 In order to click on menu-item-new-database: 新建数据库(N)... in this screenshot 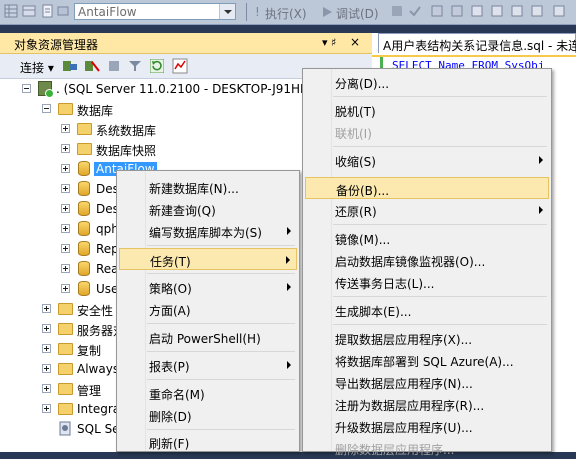, I will do `click(208, 187)`.